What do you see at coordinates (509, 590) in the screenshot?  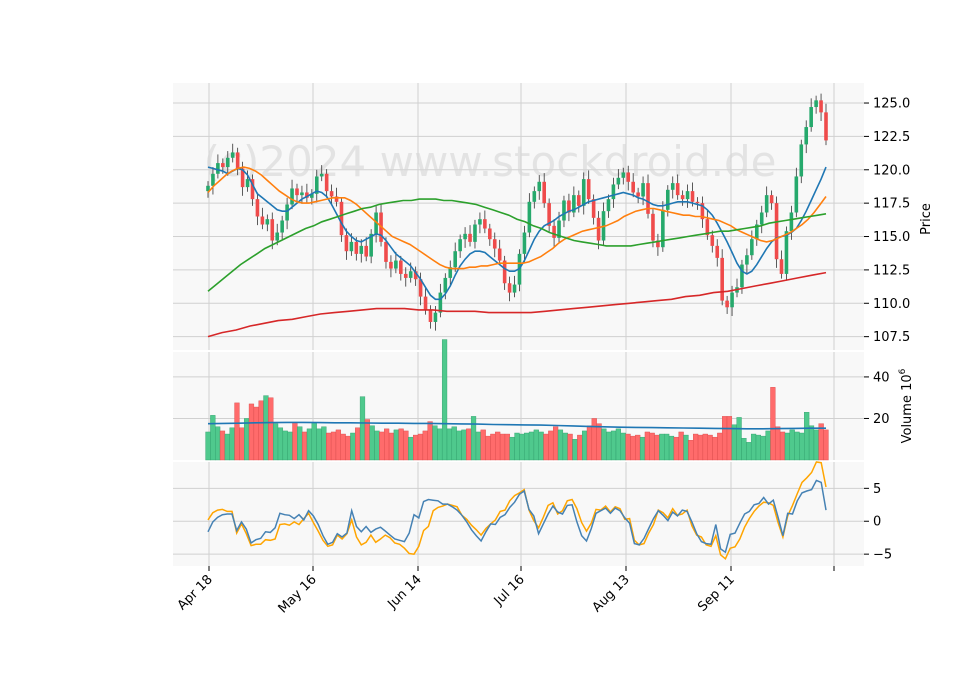 I see `x-tick-label: Jul 16` at bounding box center [509, 590].